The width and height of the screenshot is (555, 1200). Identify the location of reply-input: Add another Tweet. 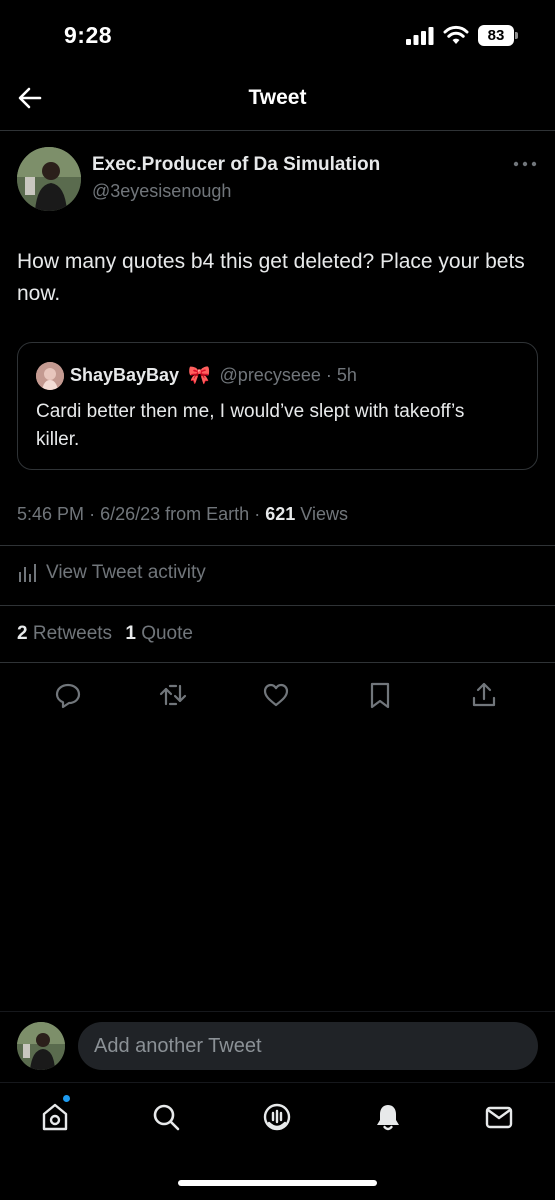
(308, 1046).